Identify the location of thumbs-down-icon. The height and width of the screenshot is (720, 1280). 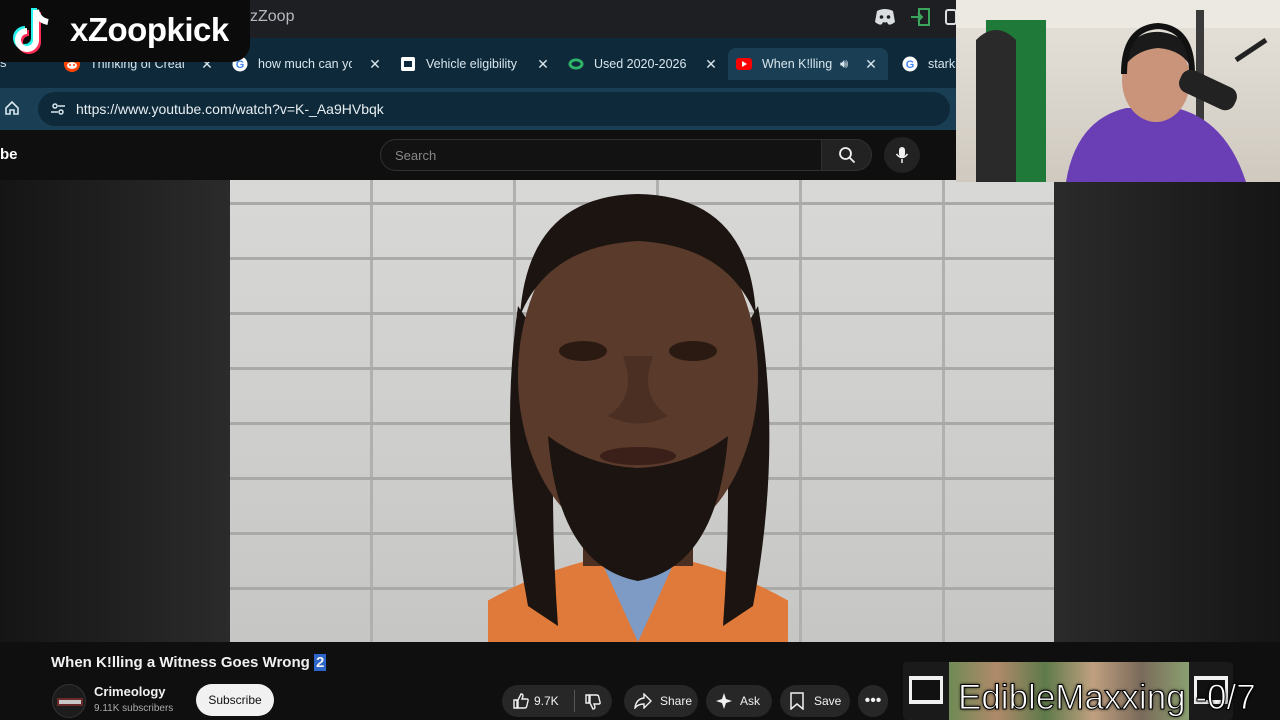
(593, 702).